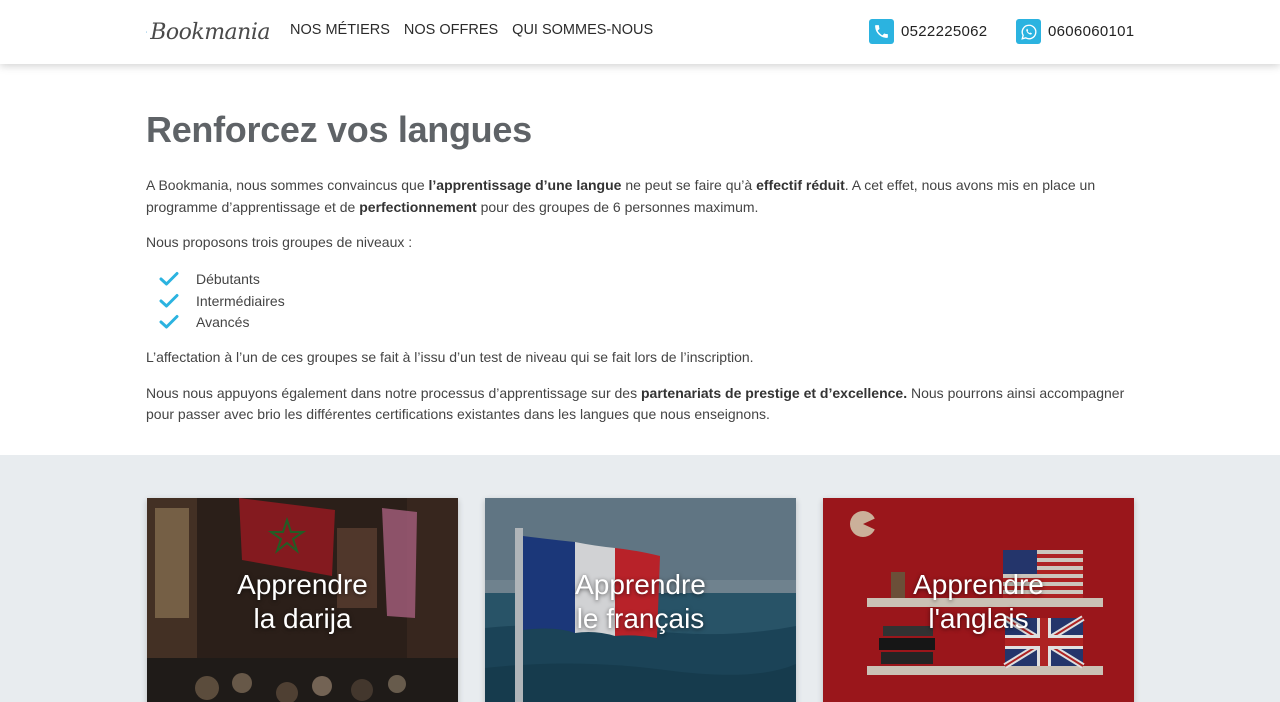  What do you see at coordinates (582, 30) in the screenshot?
I see `nav-qui-sommes-nous: QUI SOMMES-NOUS` at bounding box center [582, 30].